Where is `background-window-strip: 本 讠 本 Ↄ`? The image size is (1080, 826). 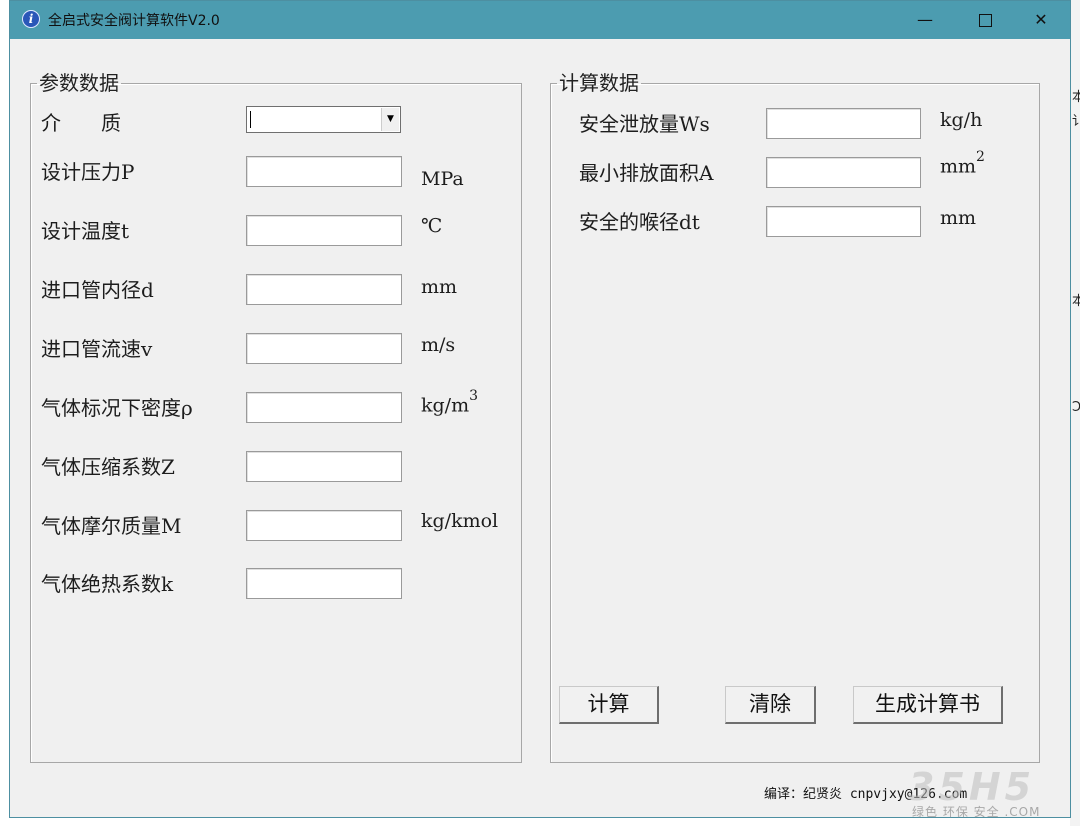
background-window-strip: 本 讠 本 Ↄ is located at coordinates (1075, 413).